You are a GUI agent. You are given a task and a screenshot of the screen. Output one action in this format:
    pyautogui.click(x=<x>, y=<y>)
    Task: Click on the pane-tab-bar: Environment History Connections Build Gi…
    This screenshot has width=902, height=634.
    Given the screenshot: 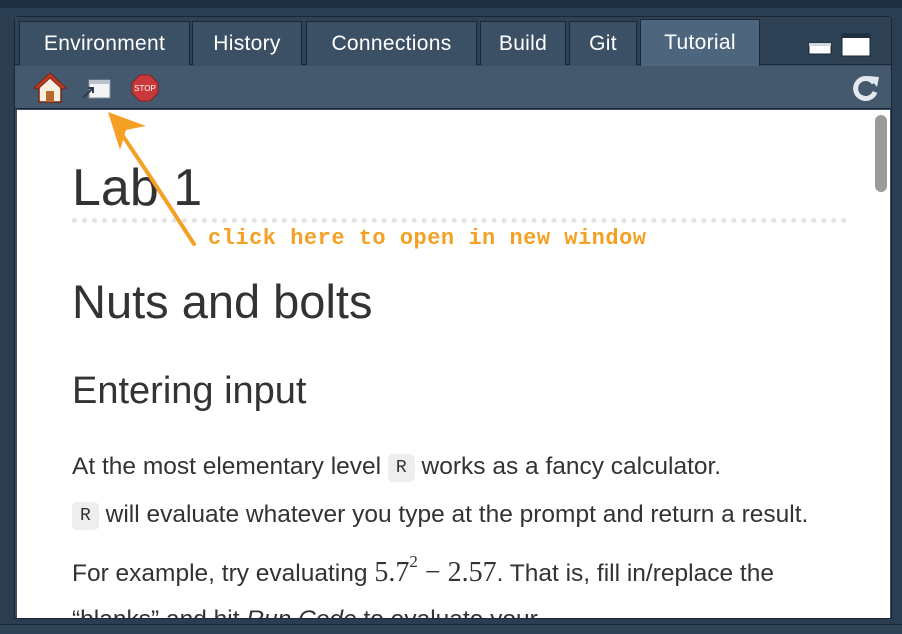 What is the action you would take?
    pyautogui.click(x=453, y=41)
    